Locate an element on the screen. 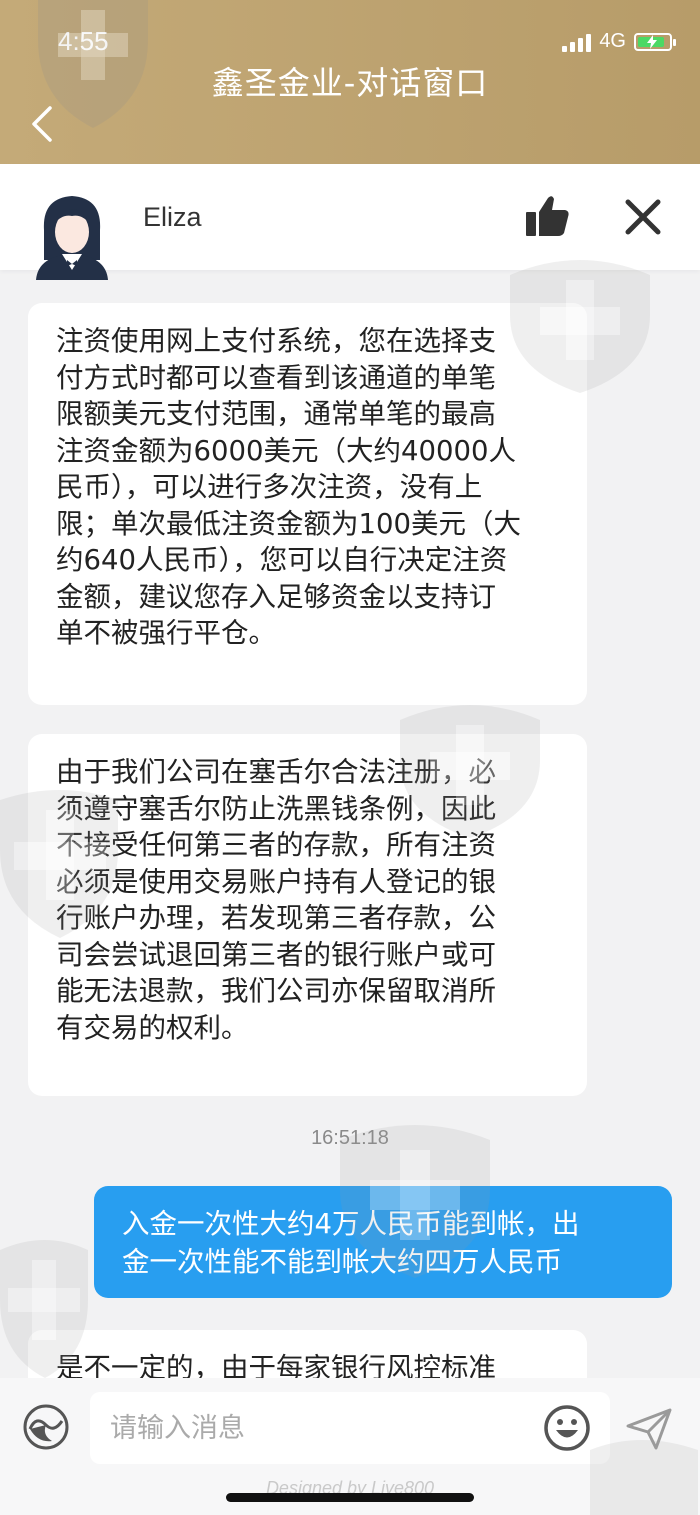  status-indicators: 4G is located at coordinates (619, 41).